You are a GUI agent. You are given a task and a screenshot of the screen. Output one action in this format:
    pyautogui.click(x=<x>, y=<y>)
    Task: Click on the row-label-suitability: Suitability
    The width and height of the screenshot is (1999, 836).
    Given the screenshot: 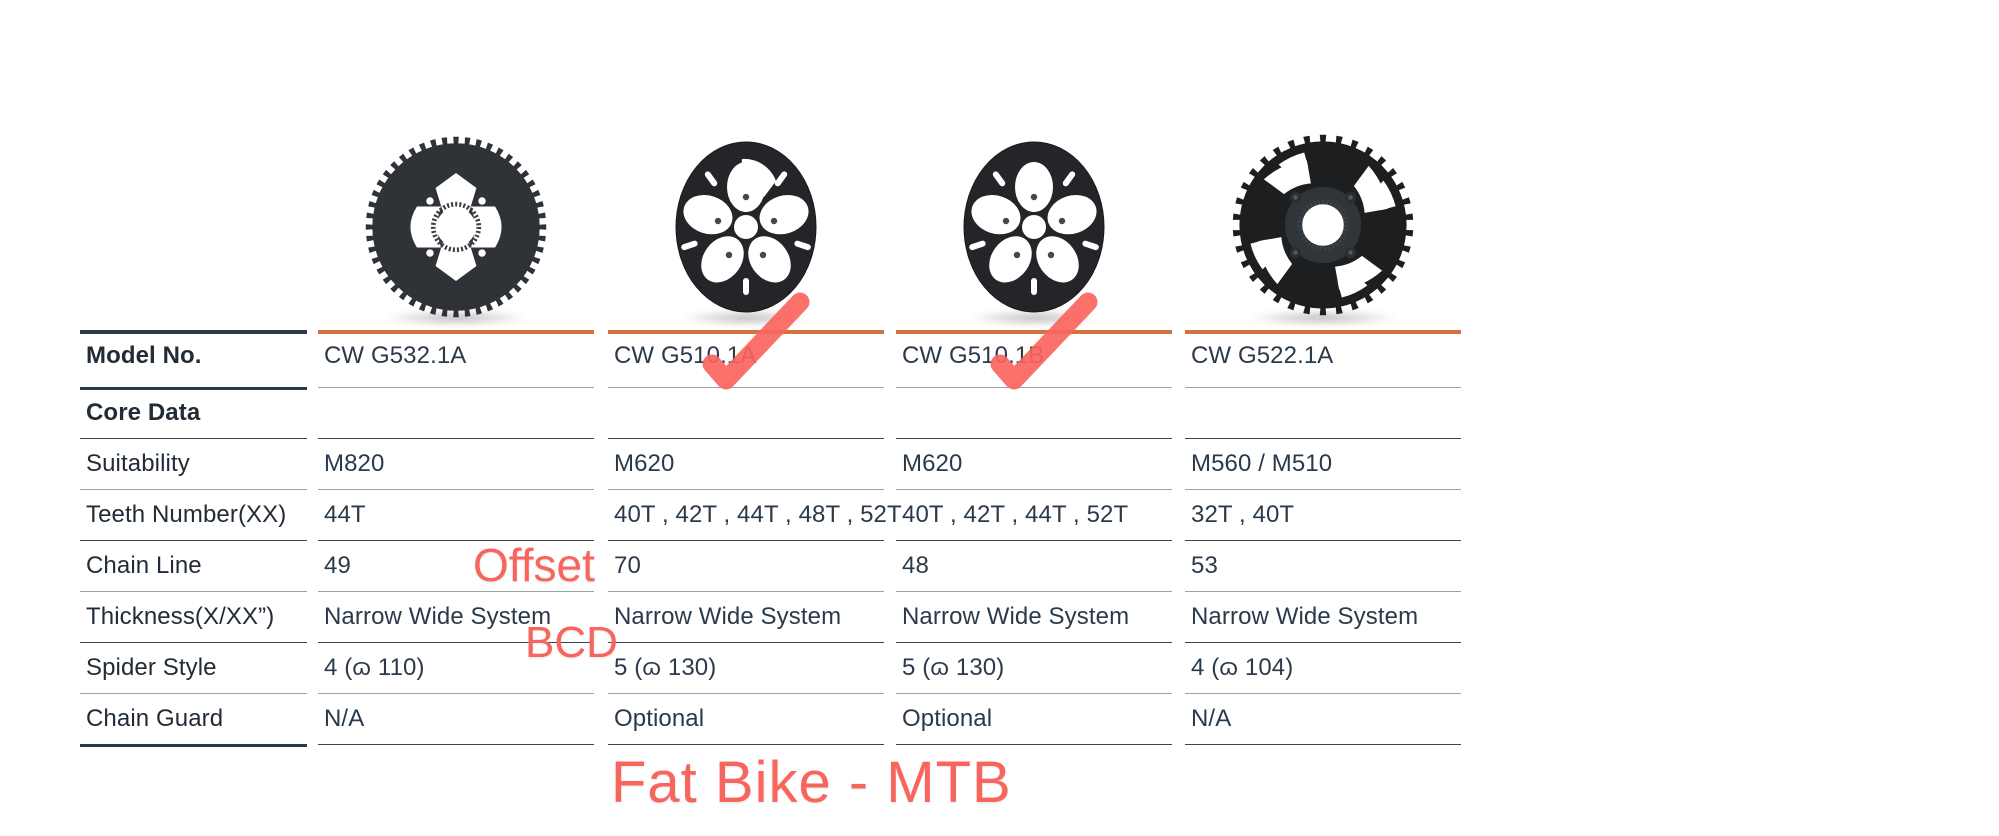 What is the action you would take?
    pyautogui.click(x=138, y=463)
    